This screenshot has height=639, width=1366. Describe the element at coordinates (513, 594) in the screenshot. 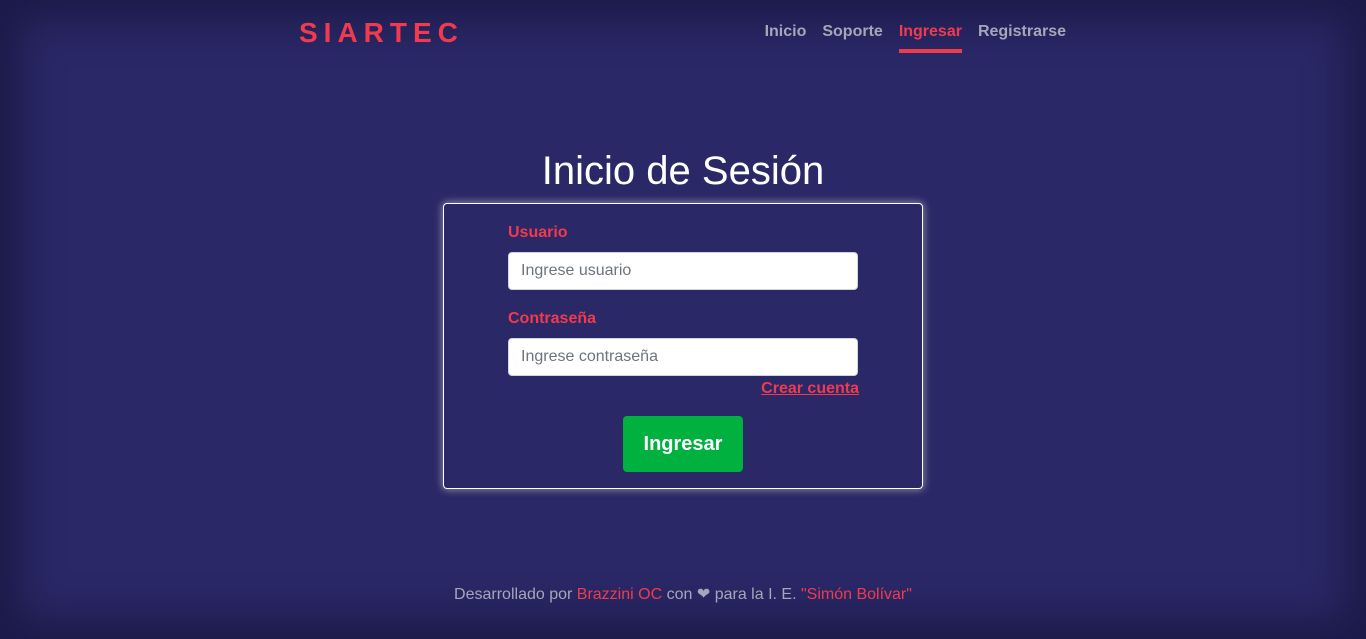

I see `footer-prefix: Desarrollado por` at that location.